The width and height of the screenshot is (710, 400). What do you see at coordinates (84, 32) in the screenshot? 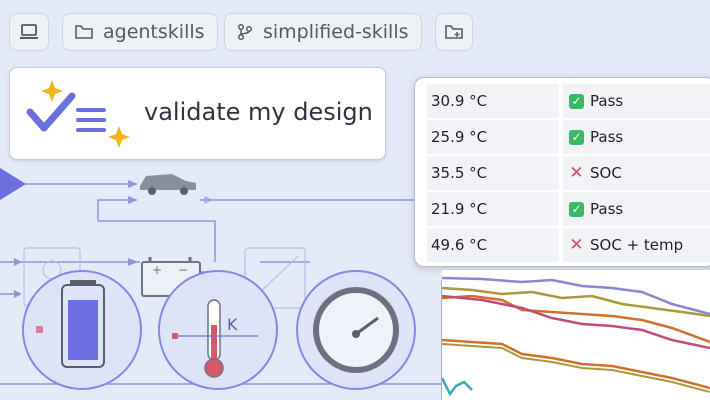
I see `folder-icon` at bounding box center [84, 32].